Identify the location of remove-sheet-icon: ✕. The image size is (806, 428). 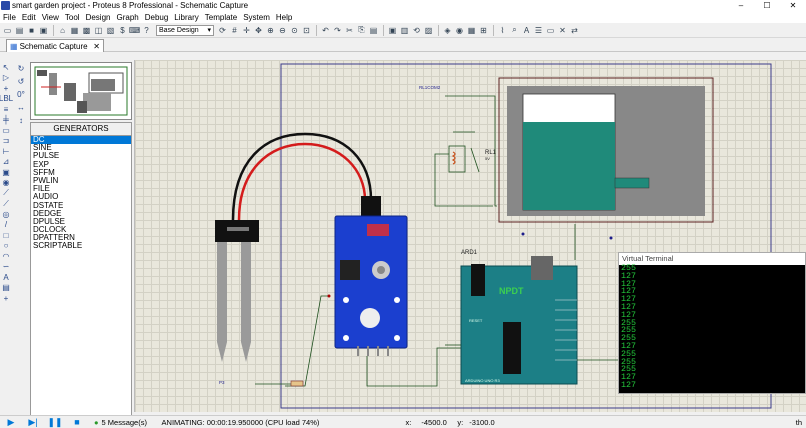
(562, 30).